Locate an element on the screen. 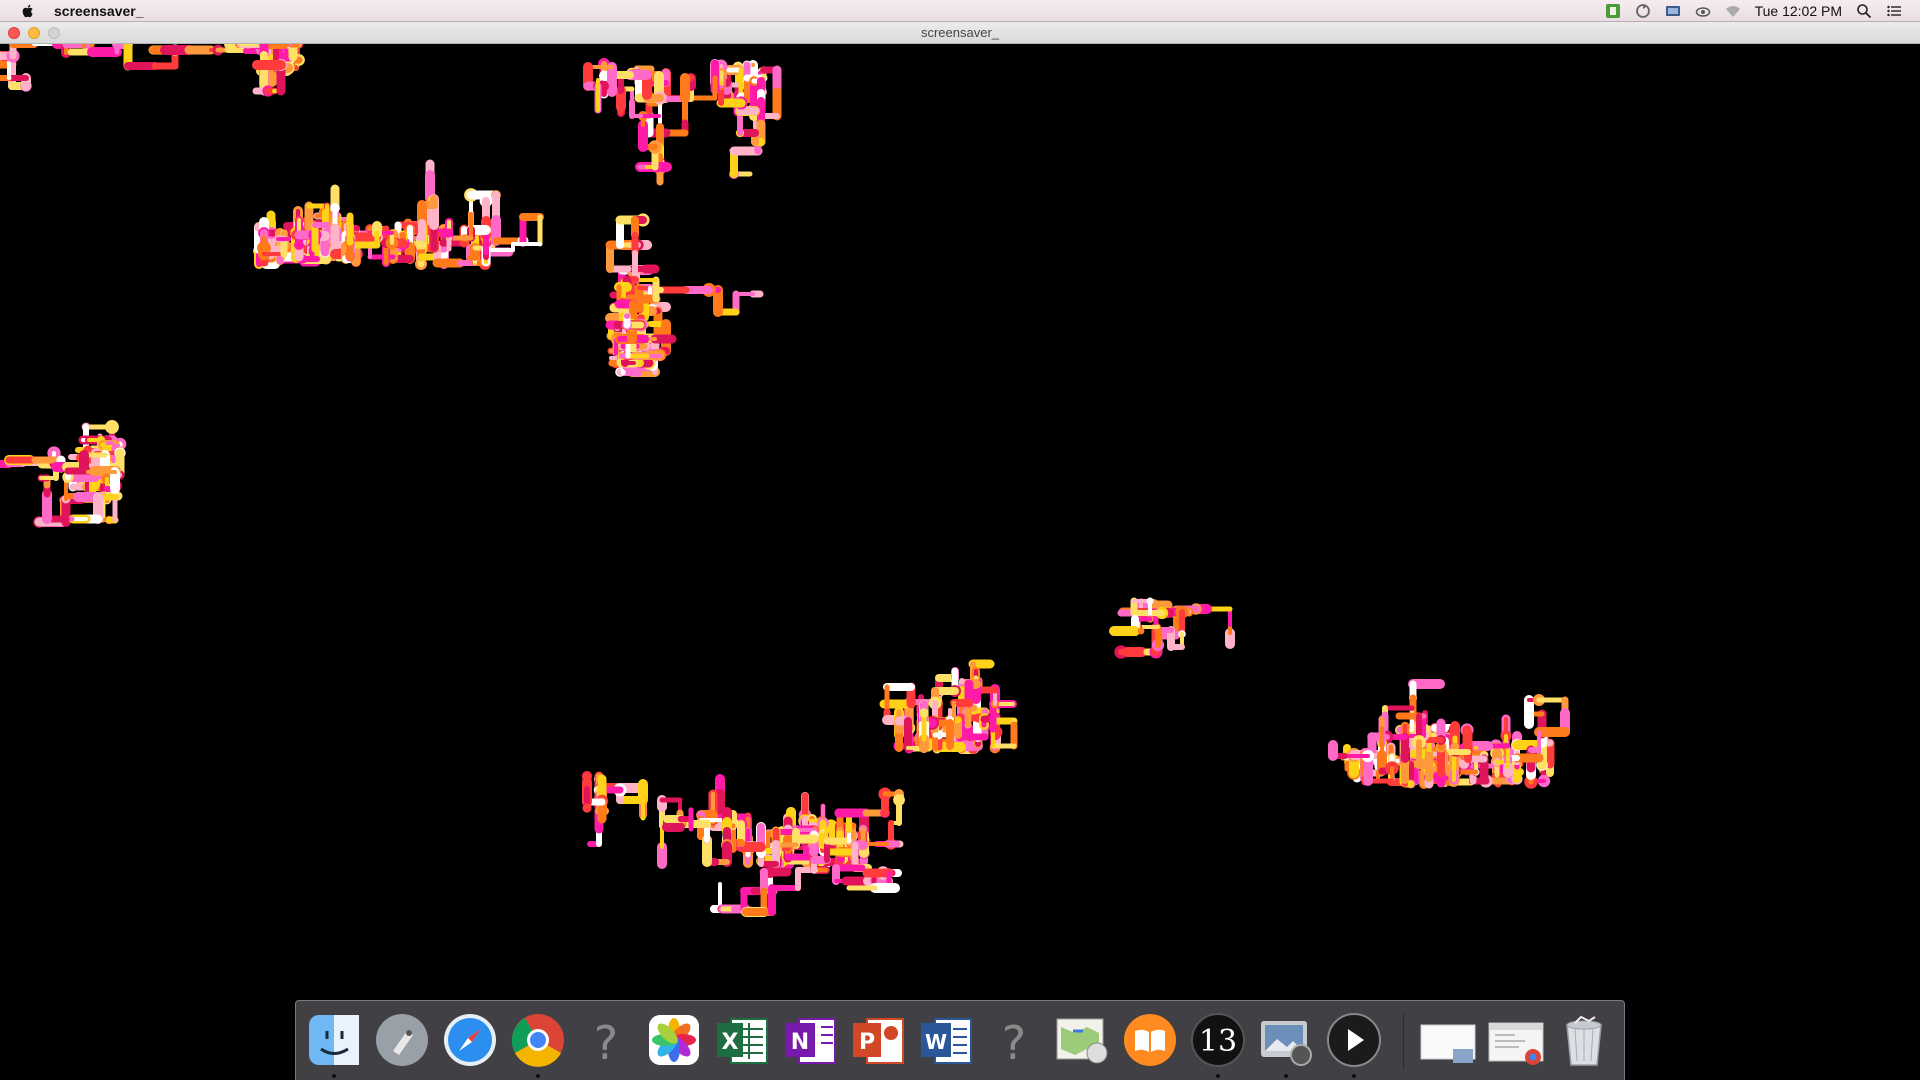  excel-icon: X is located at coordinates (742, 1040).